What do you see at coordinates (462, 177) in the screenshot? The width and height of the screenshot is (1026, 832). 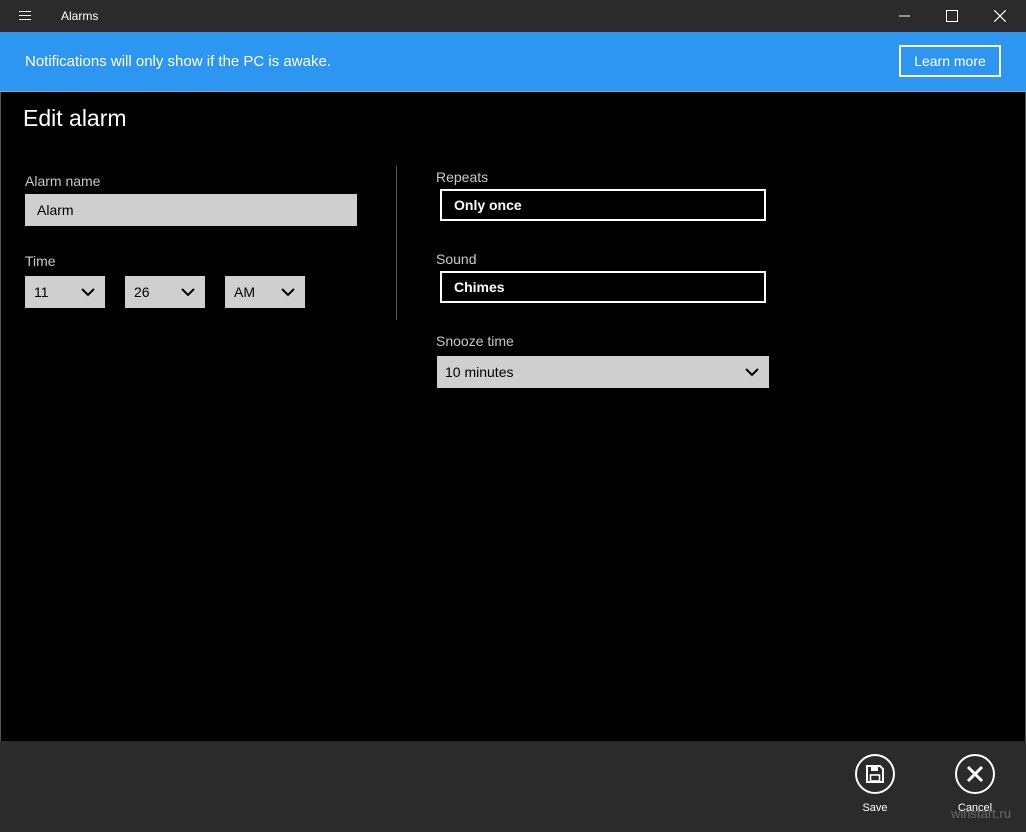 I see `repeats-label: Repeats` at bounding box center [462, 177].